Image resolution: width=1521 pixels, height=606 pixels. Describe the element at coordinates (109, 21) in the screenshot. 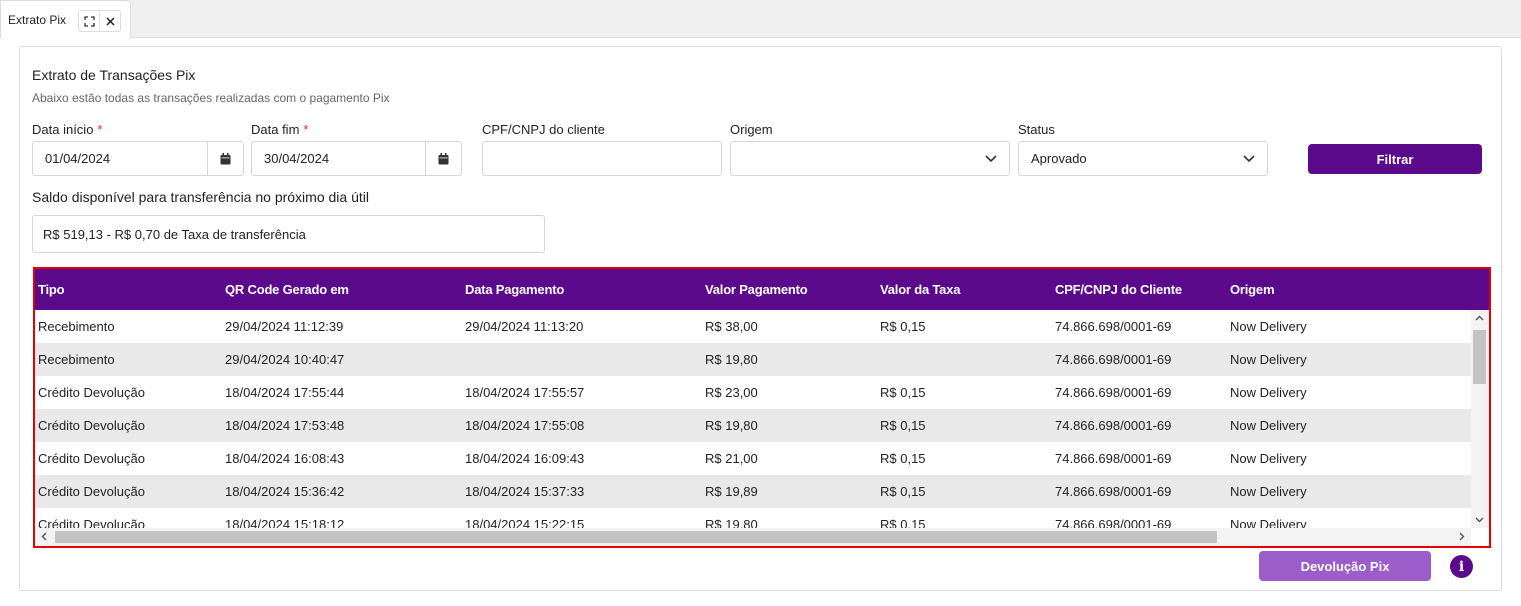

I see `close-icon` at that location.